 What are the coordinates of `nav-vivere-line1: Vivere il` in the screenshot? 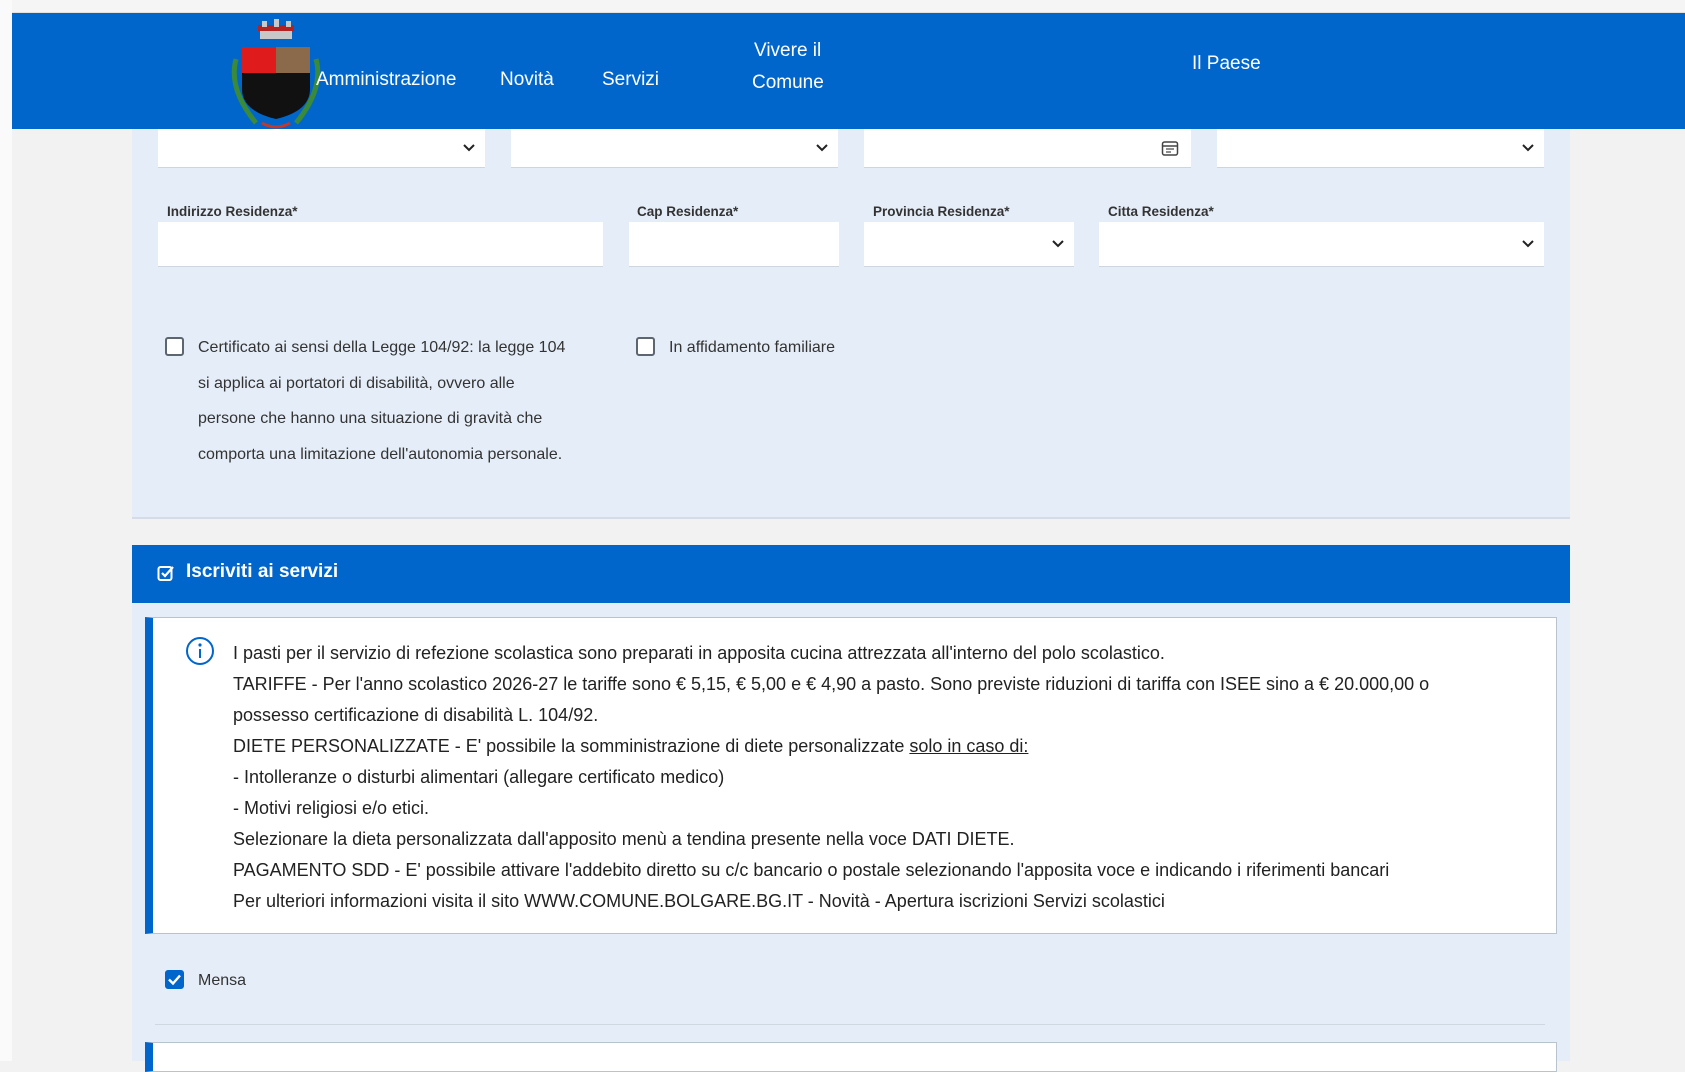 It's located at (788, 50).